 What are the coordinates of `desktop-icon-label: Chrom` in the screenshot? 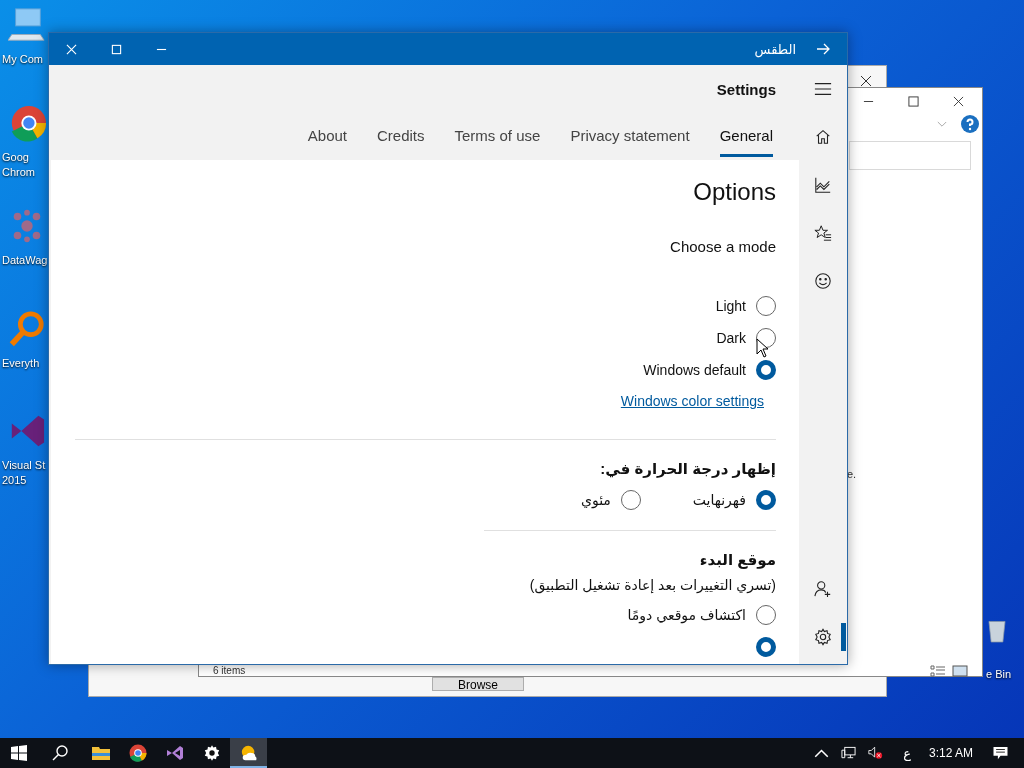 It's located at (18, 172).